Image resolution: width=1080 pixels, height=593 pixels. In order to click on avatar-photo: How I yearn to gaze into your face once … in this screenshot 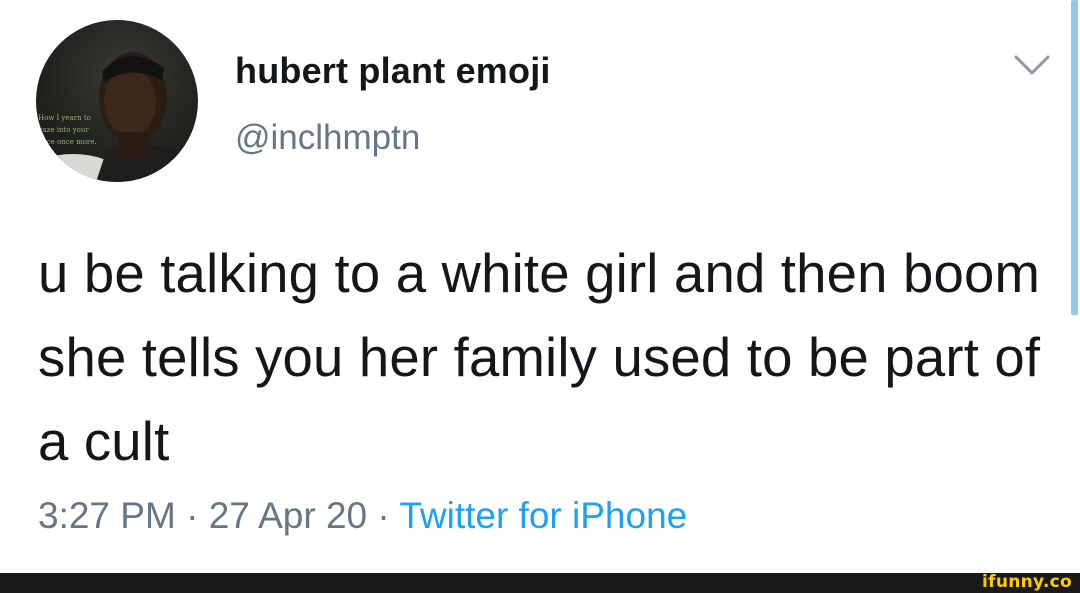, I will do `click(117, 117)`.